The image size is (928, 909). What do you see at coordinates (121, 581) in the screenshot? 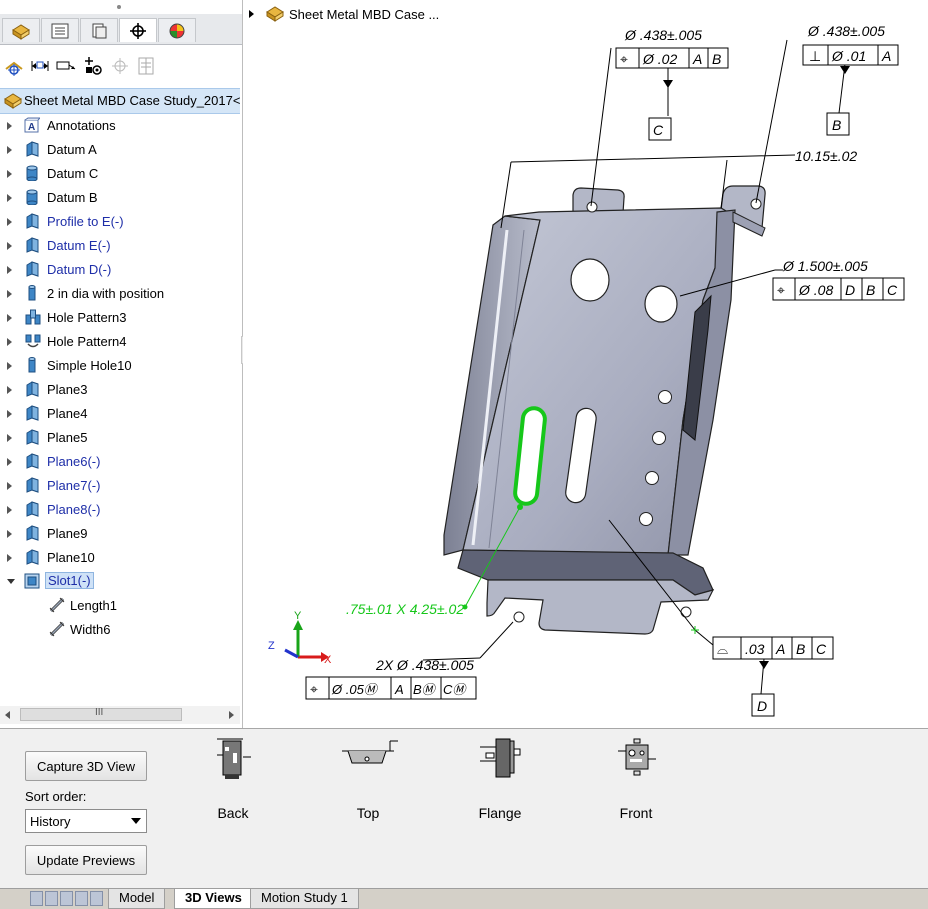
I see `tree-item: Slot1(-)` at bounding box center [121, 581].